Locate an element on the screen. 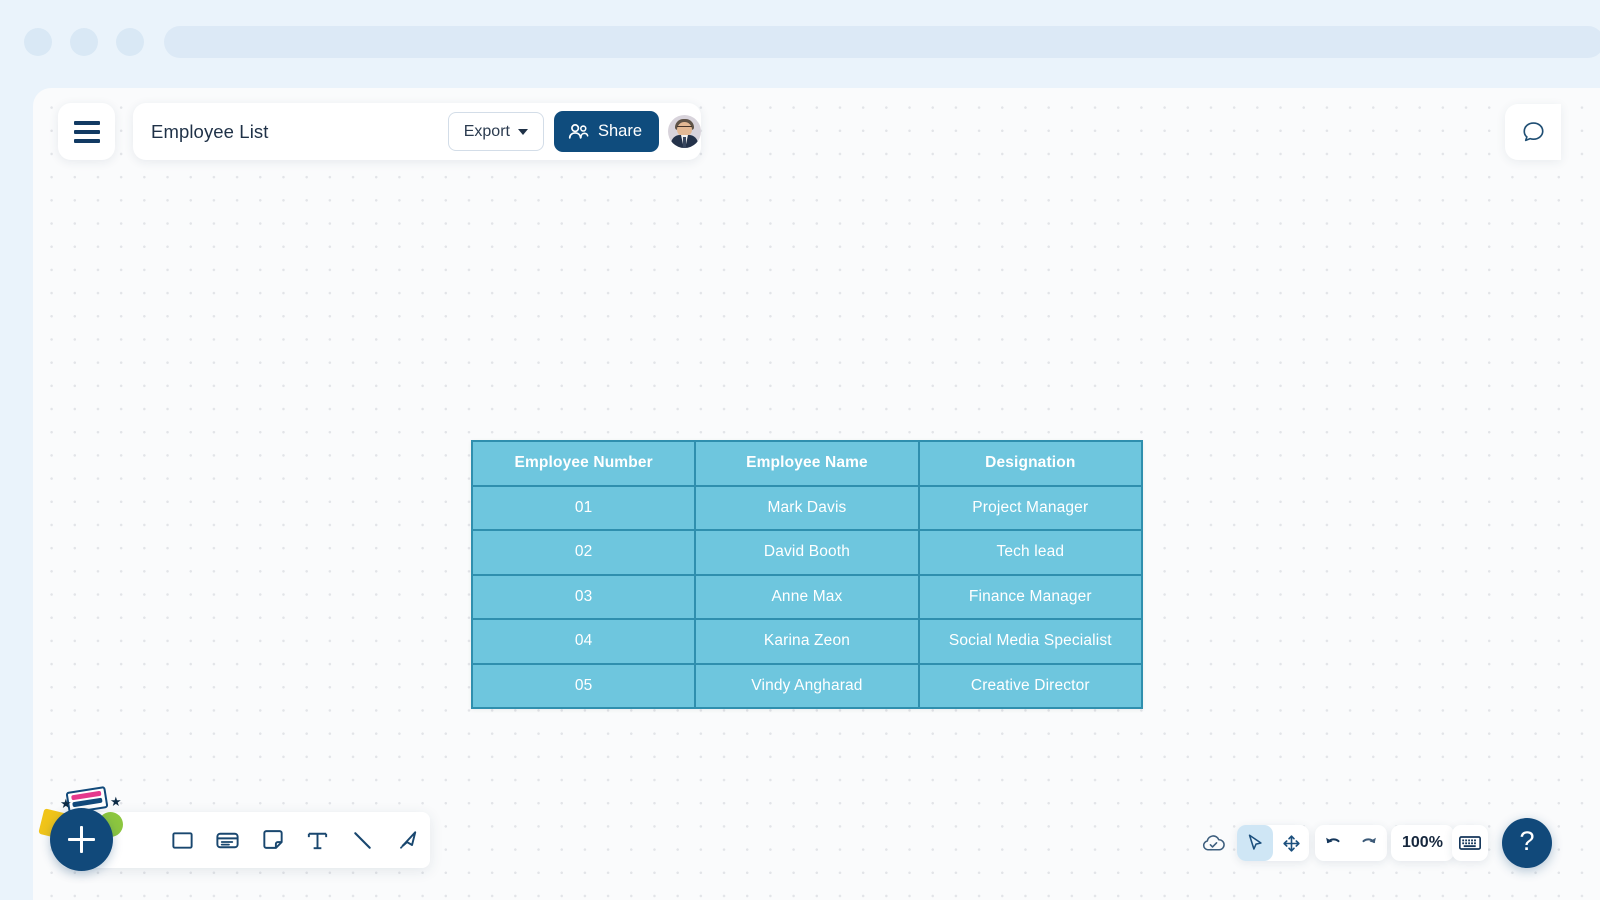  avatar is located at coordinates (684, 131).